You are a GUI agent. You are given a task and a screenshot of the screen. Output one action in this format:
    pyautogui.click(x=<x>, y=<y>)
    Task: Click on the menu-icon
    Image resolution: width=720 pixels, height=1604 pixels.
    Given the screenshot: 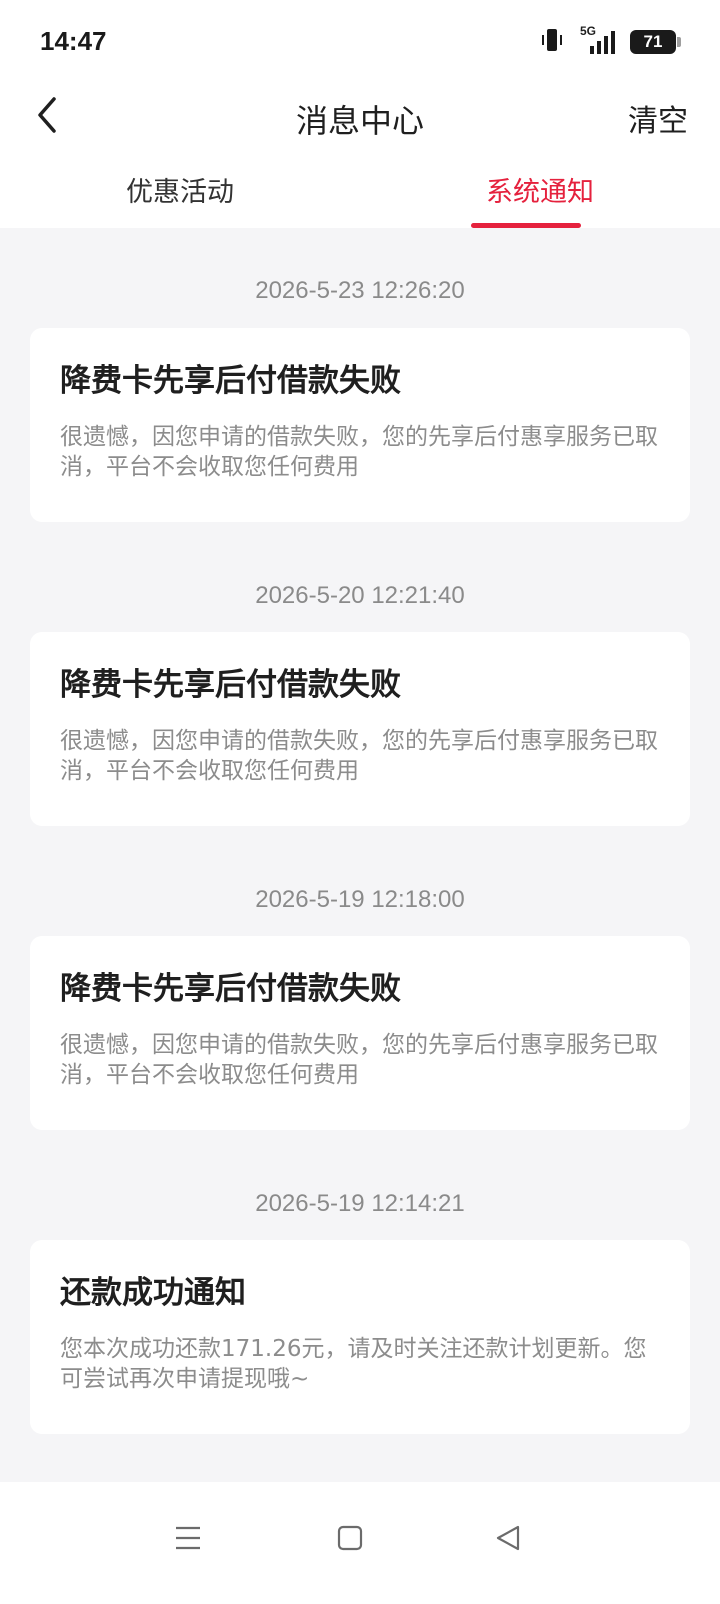 What is the action you would take?
    pyautogui.click(x=188, y=1540)
    